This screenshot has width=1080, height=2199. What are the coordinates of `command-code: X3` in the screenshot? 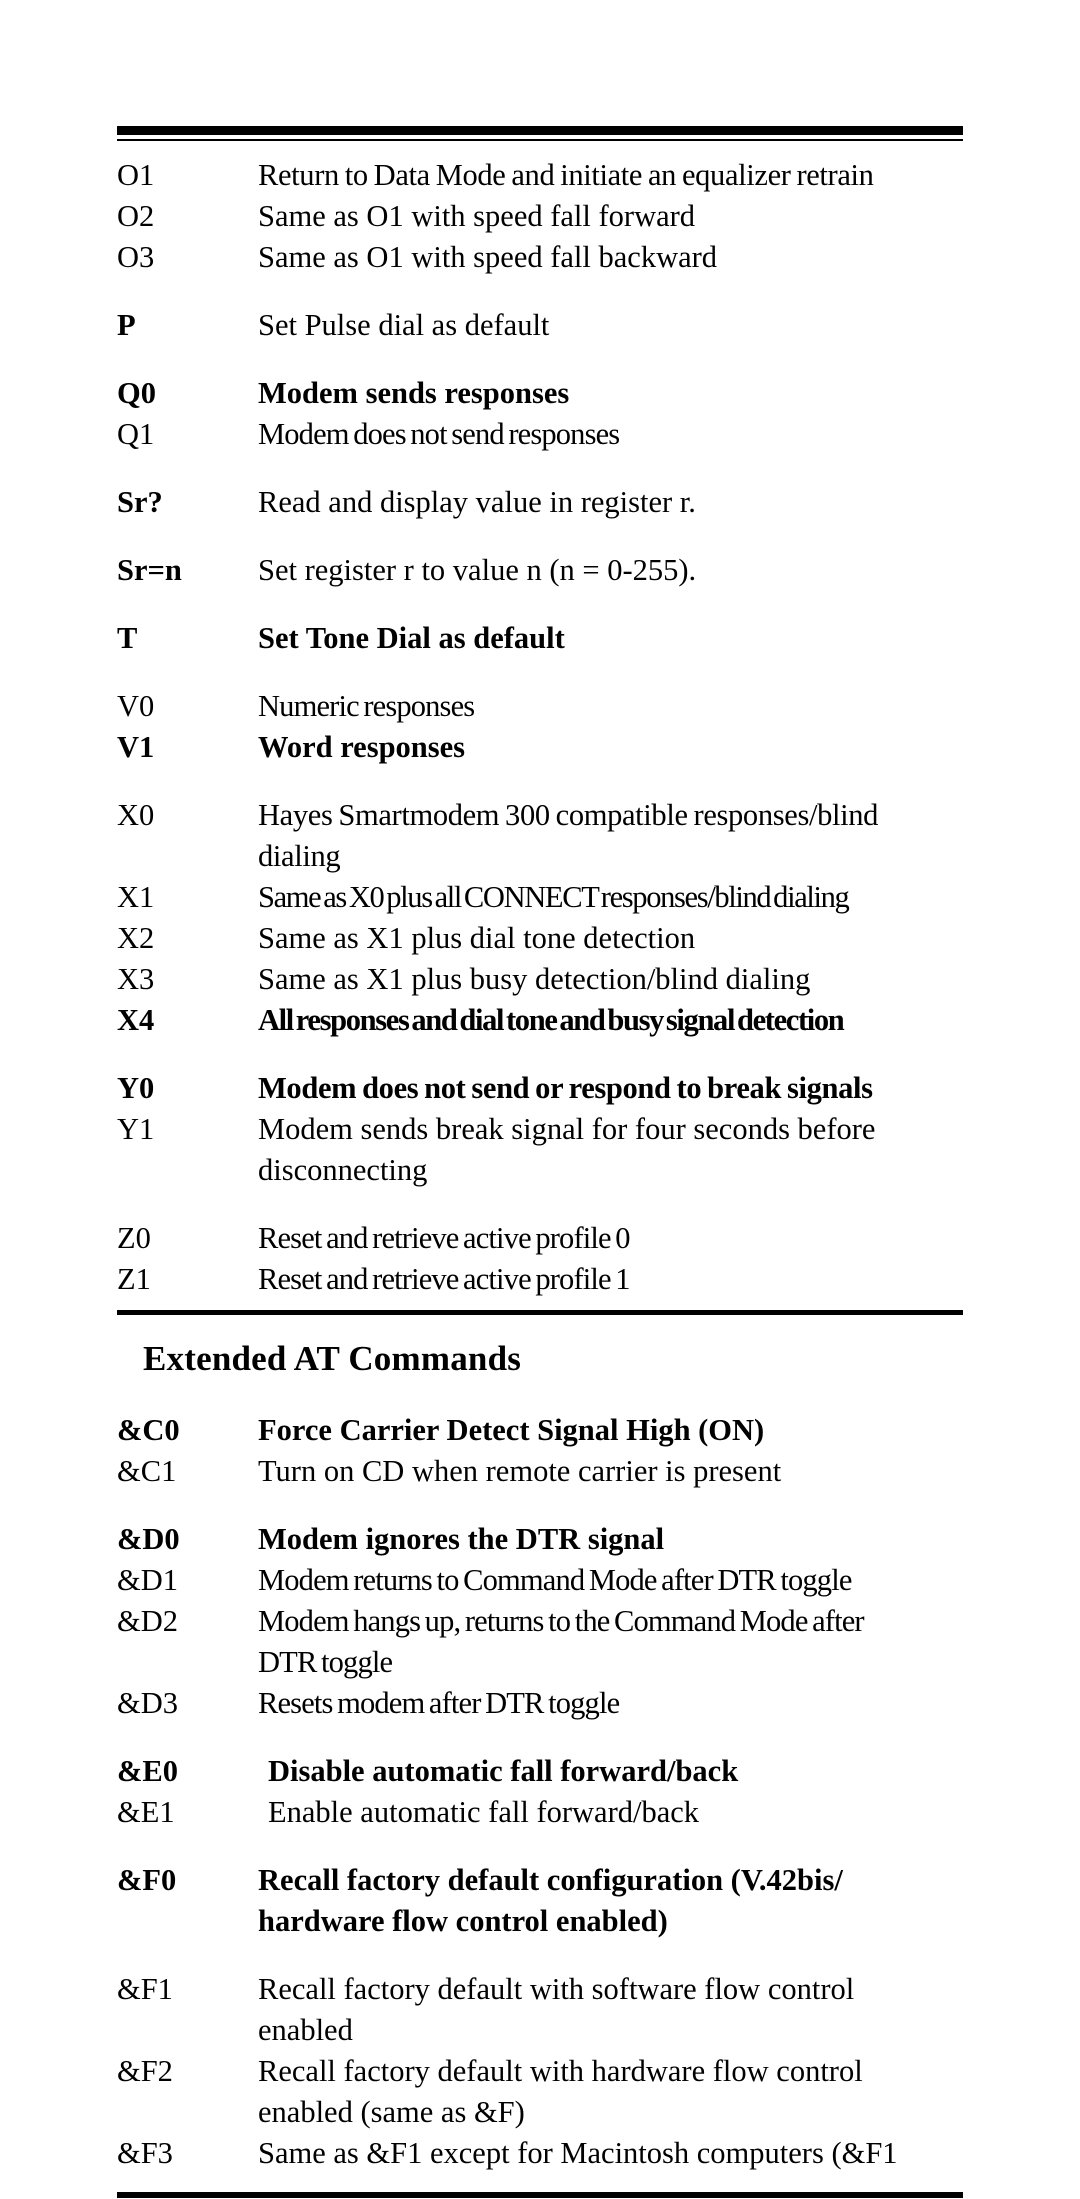 It's located at (136, 979).